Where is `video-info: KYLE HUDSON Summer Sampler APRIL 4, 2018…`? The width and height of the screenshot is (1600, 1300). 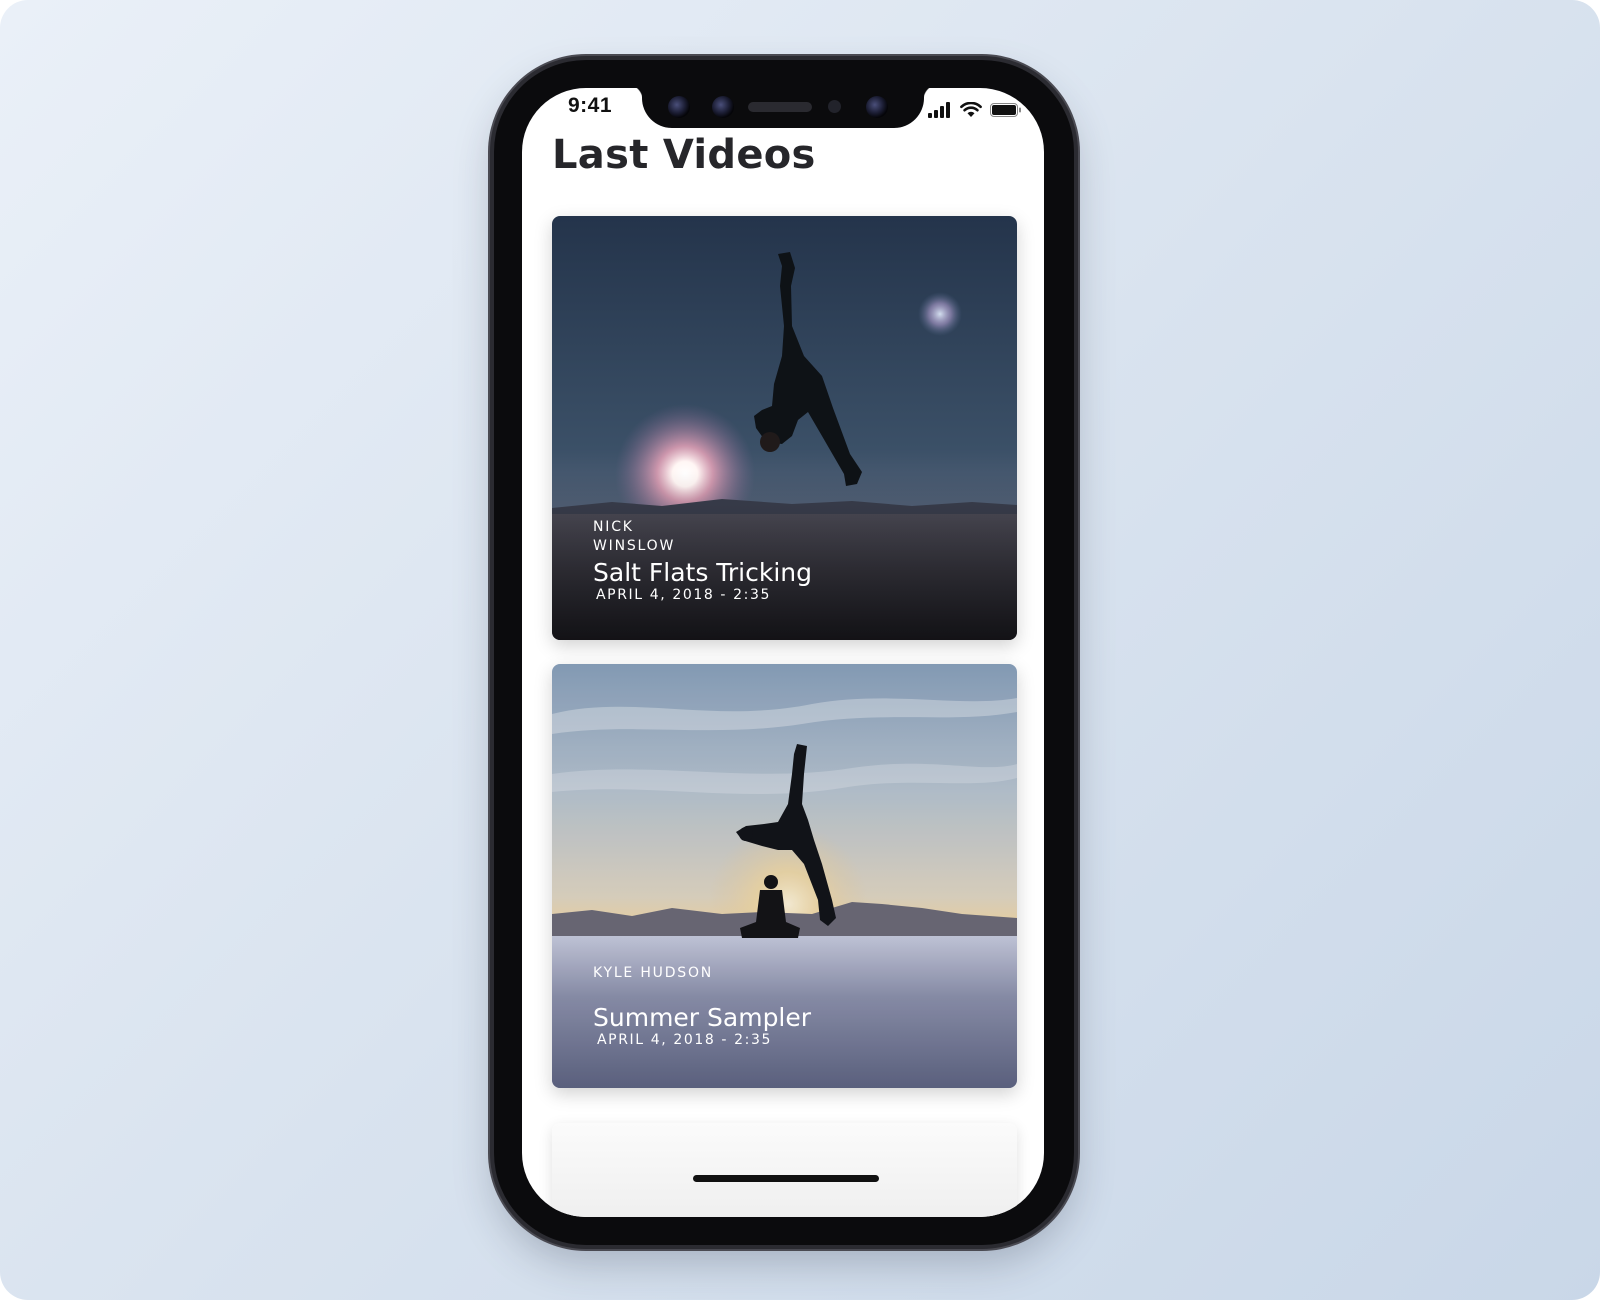
video-info: KYLE HUDSON Summer Sampler APRIL 4, 2018… is located at coordinates (702, 1006).